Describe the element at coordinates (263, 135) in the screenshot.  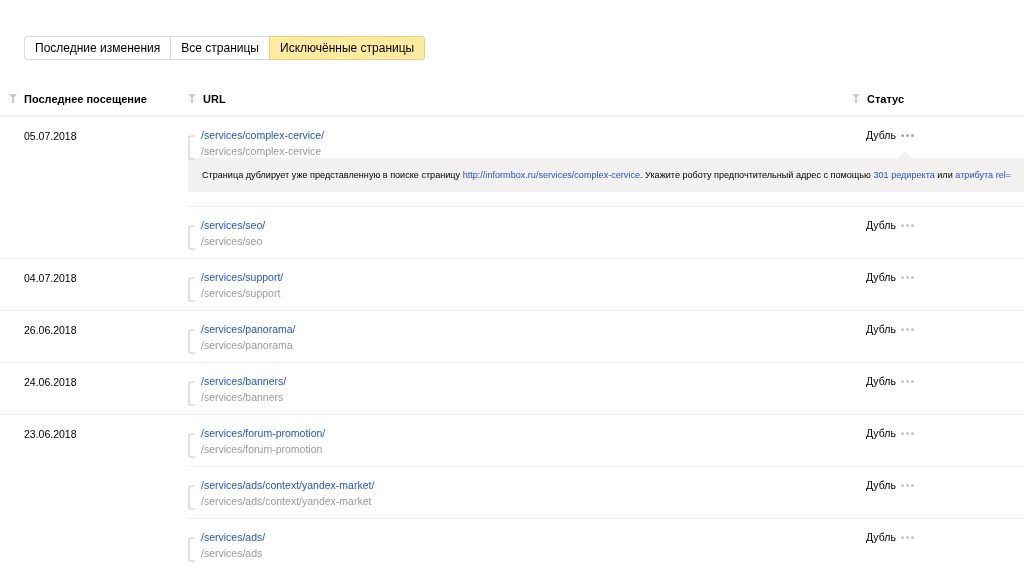
I see `url-link: /services/complex-cervice/` at that location.